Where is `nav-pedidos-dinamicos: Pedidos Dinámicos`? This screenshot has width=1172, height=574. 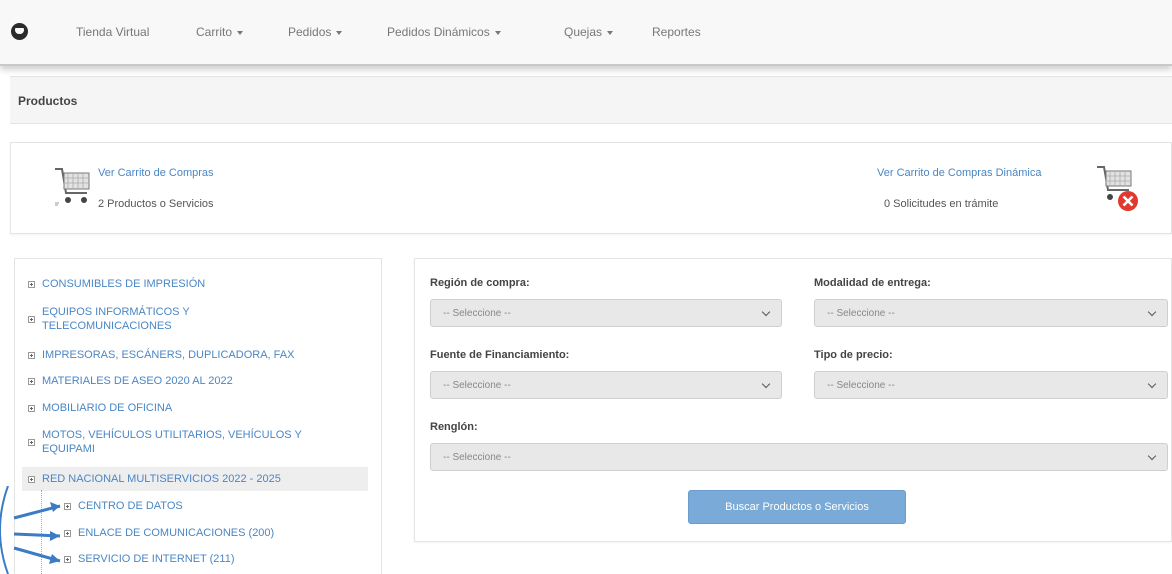 nav-pedidos-dinamicos: Pedidos Dinámicos is located at coordinates (444, 32).